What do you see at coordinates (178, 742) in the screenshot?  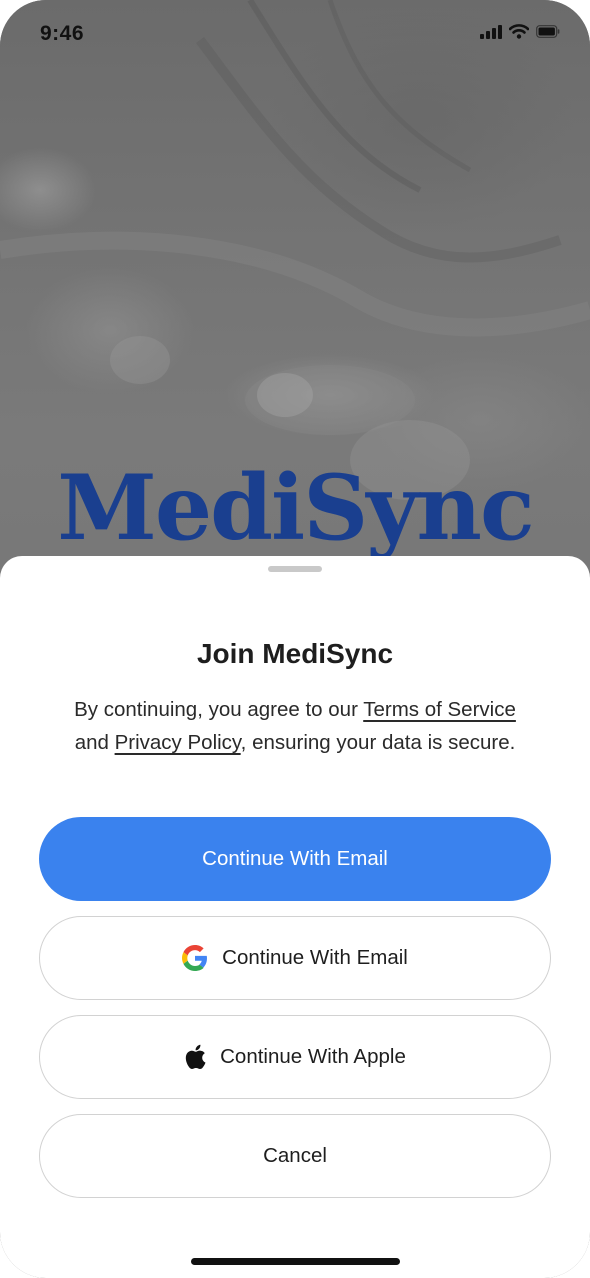 I see `privacy-policy-link: Privacy Policy` at bounding box center [178, 742].